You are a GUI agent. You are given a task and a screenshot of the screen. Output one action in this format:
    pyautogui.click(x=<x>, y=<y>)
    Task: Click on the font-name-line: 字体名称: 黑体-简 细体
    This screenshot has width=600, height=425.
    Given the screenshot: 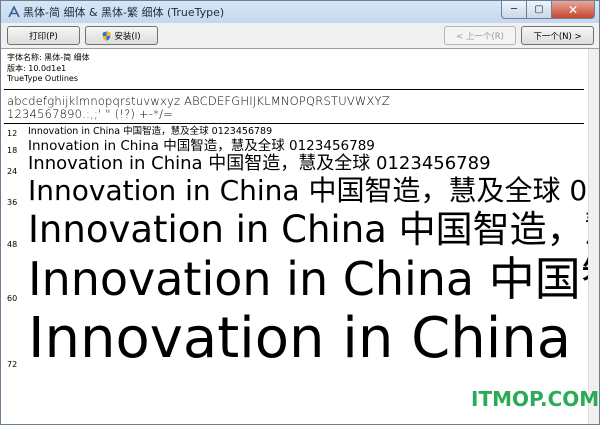 What is the action you would take?
    pyautogui.click(x=48, y=57)
    